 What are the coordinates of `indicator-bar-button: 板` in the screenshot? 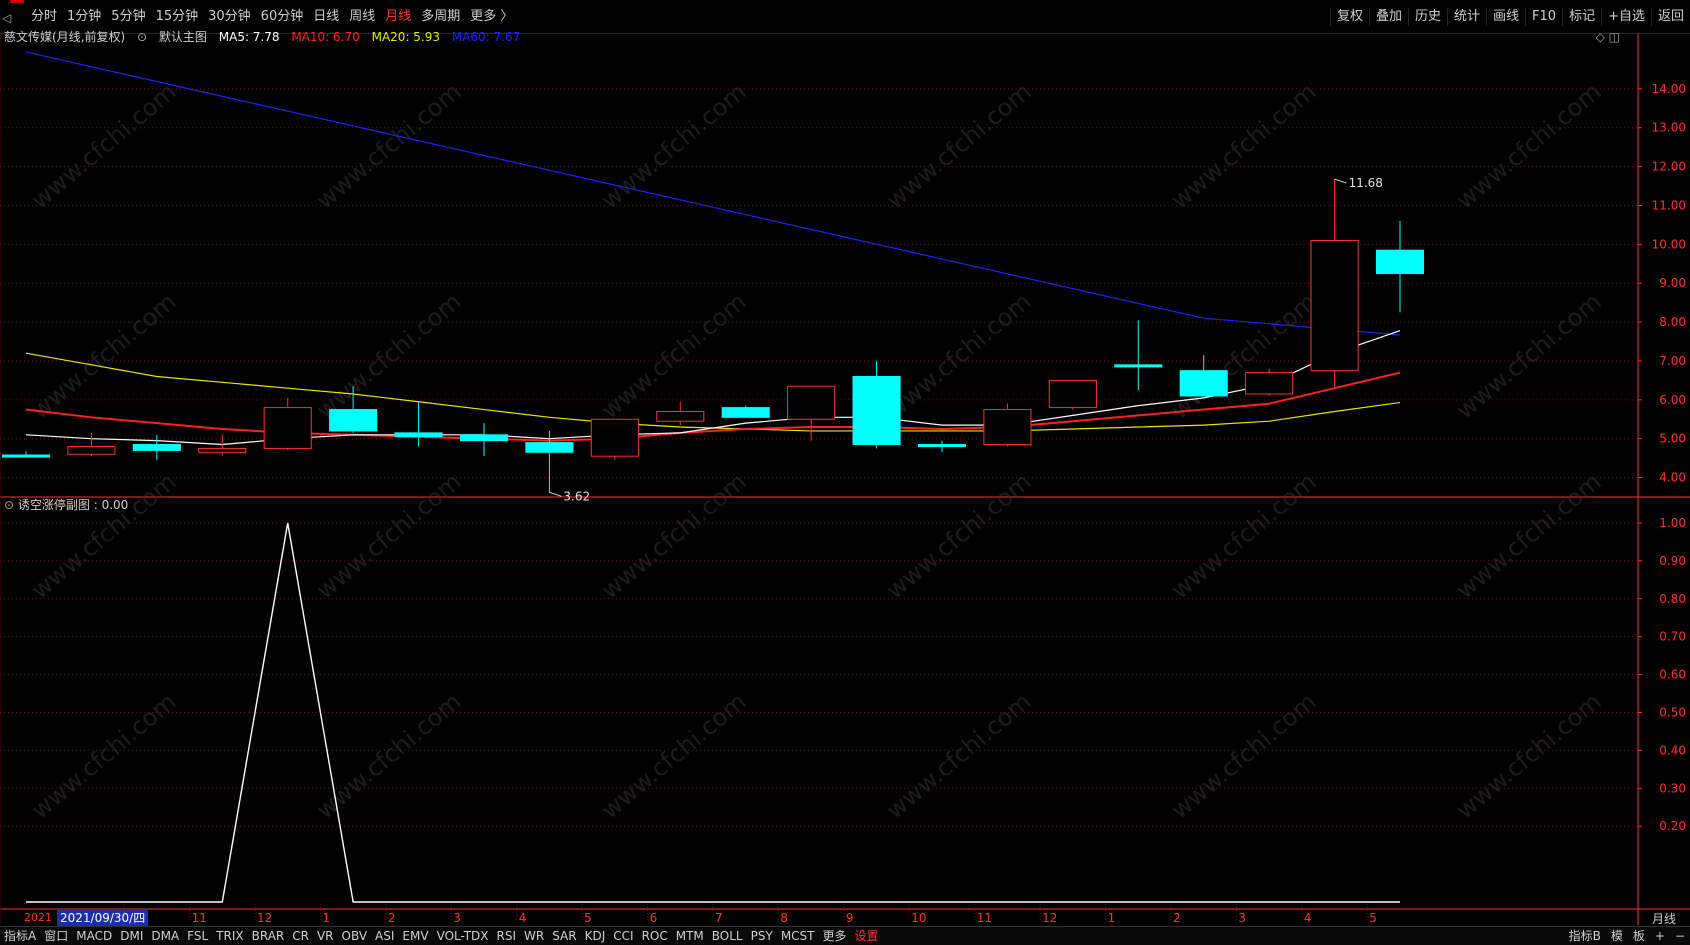 It's located at (1639, 936).